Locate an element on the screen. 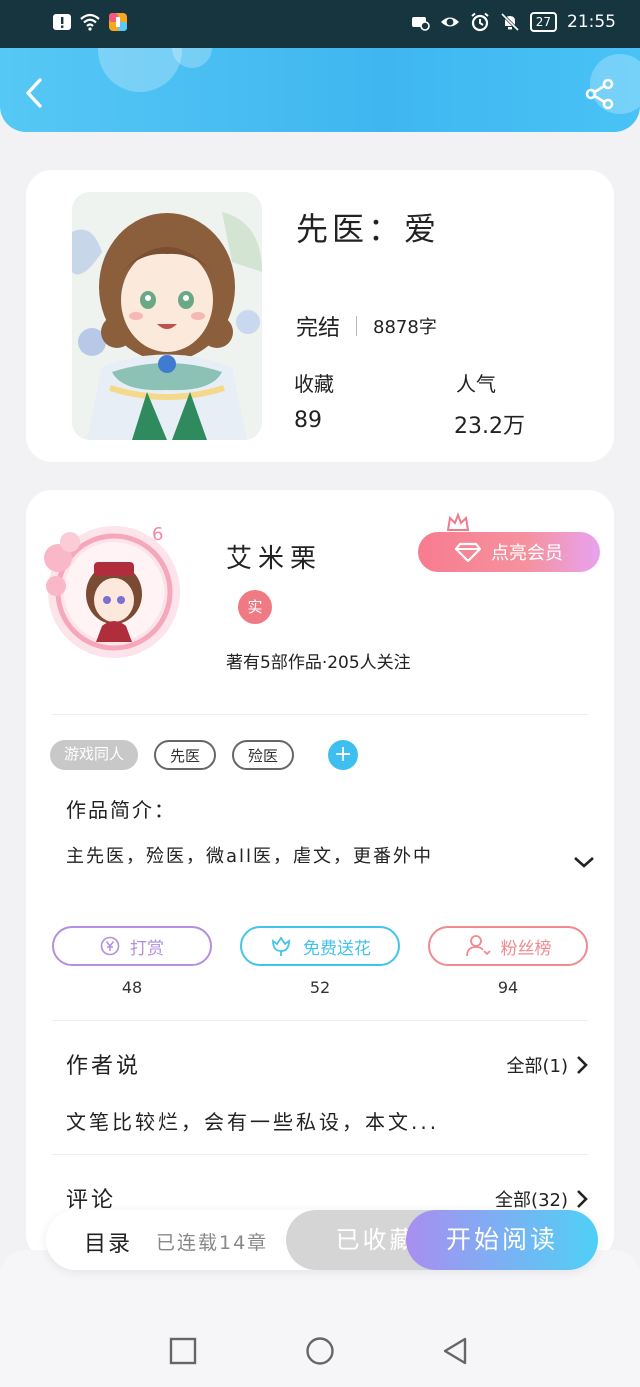 The height and width of the screenshot is (1387, 640). book-title: 先医：爱 is located at coordinates (368, 229).